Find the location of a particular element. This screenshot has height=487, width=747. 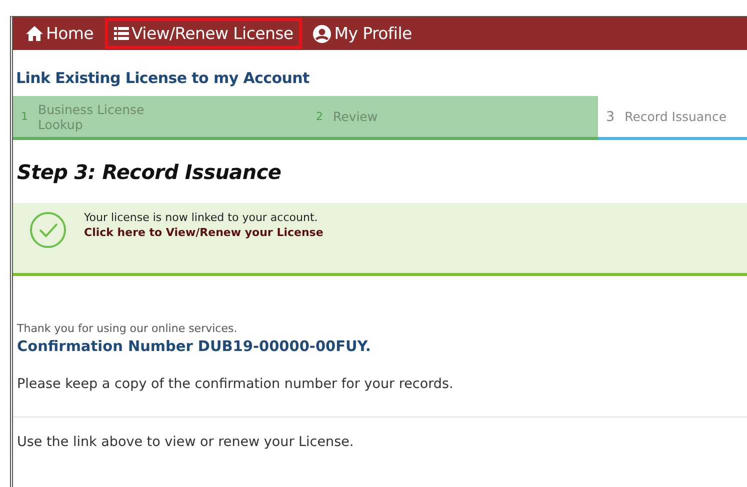

wizard-step: 2 Review is located at coordinates (453, 118).